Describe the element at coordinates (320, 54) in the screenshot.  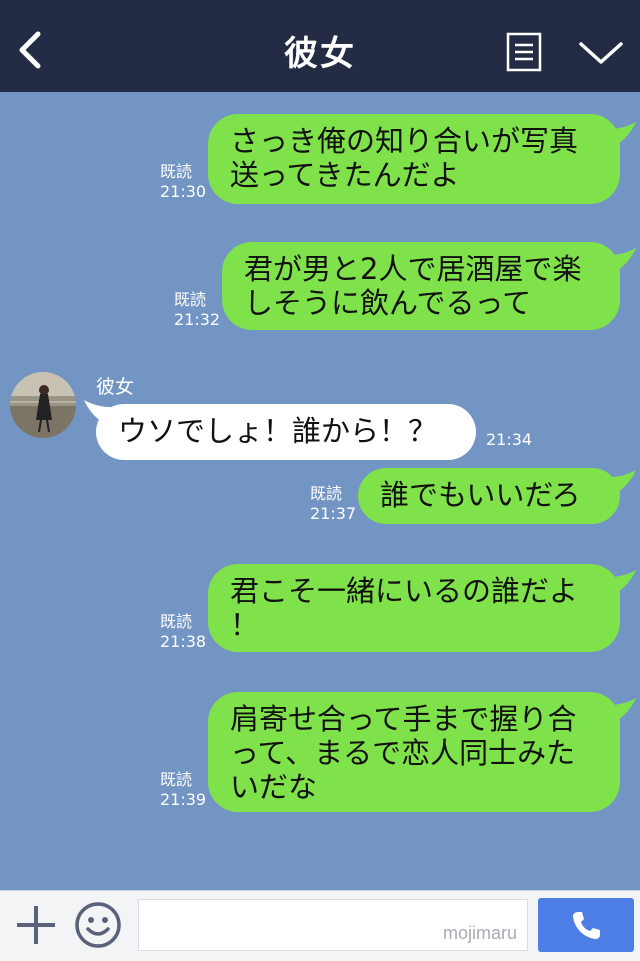
I see `chat-title: 彼女` at that location.